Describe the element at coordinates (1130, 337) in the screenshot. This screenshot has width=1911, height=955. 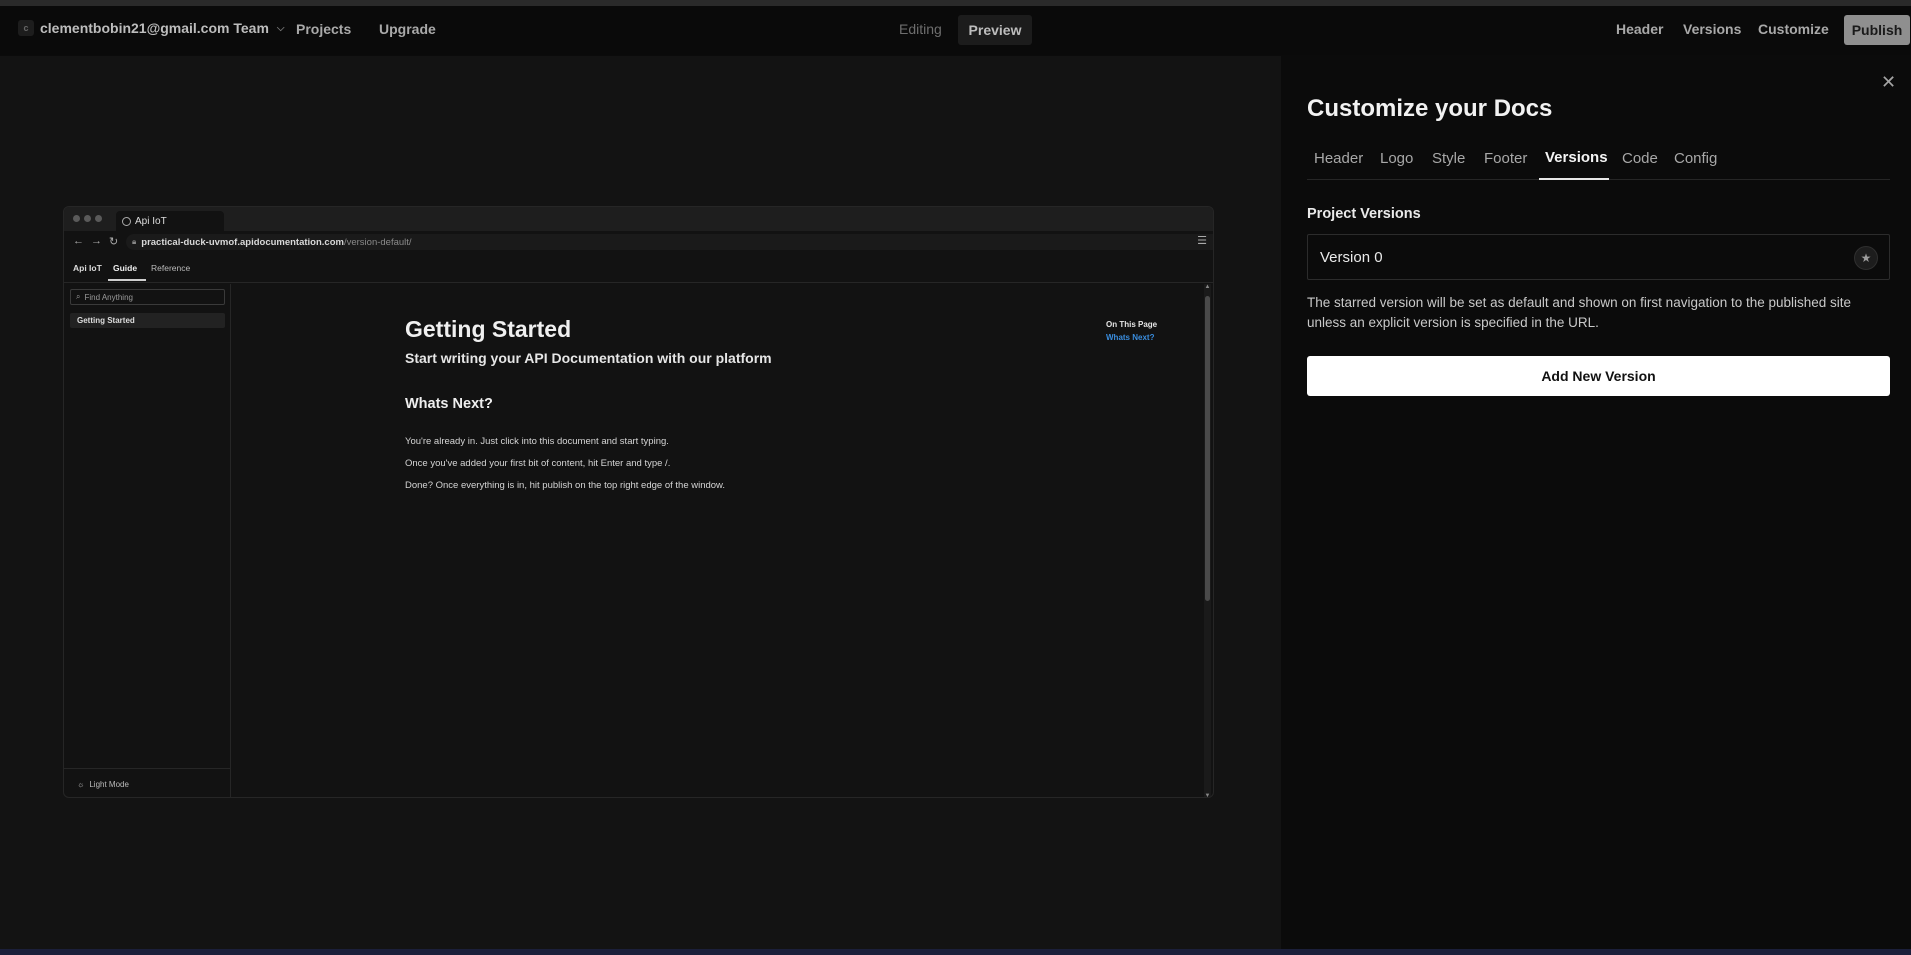
I see `on-this-page-link: Whats Next?` at that location.